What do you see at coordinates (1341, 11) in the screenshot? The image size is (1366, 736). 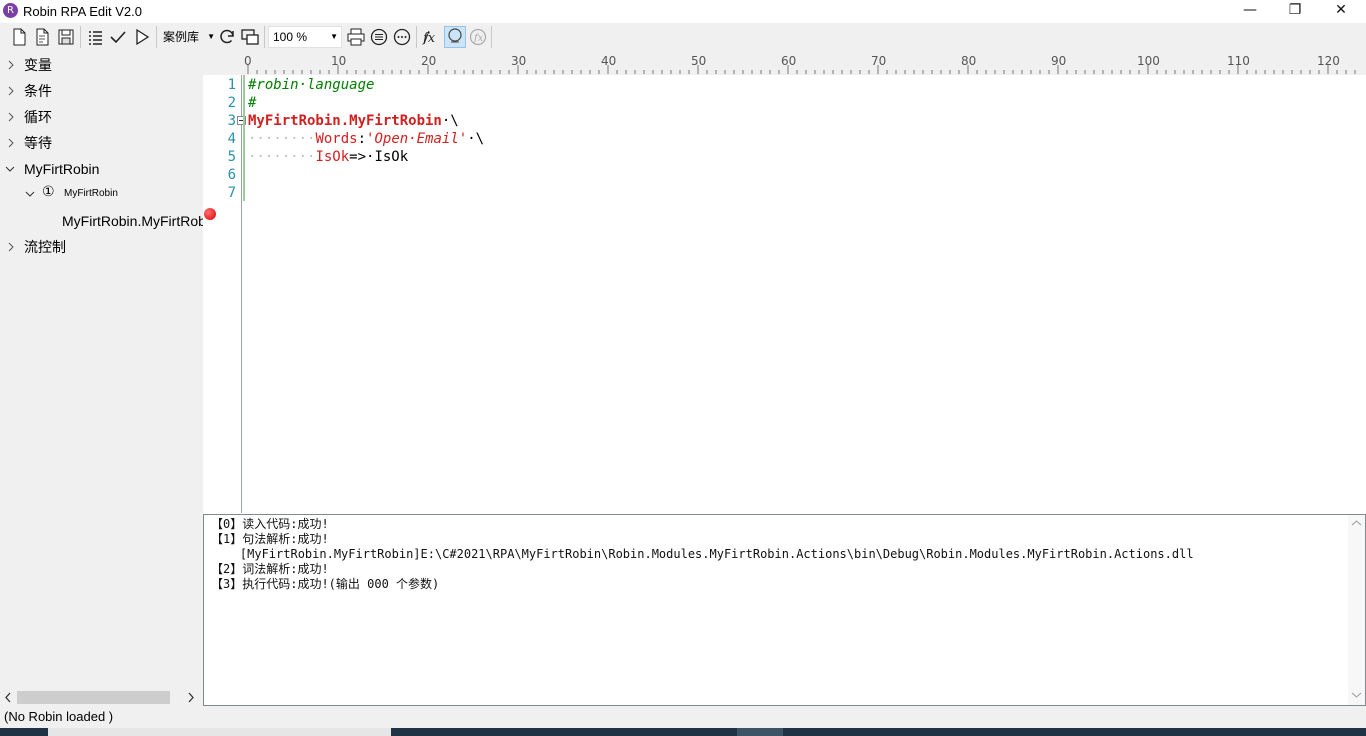 I see `close-button: ✕` at bounding box center [1341, 11].